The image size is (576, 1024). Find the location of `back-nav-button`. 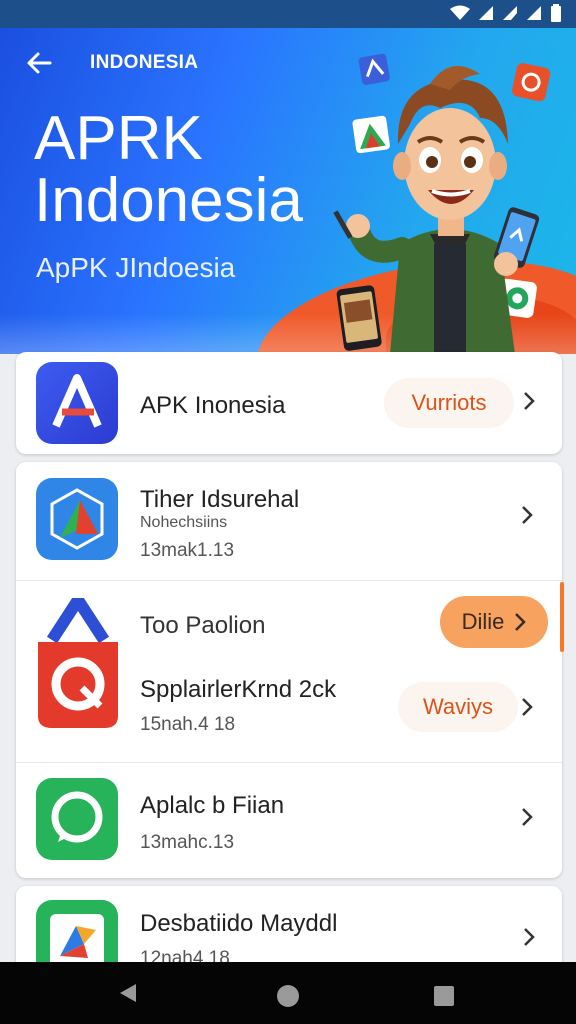

back-nav-button is located at coordinates (128, 995).